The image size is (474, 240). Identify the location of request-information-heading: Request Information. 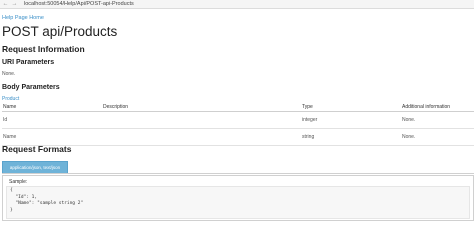
(43, 49).